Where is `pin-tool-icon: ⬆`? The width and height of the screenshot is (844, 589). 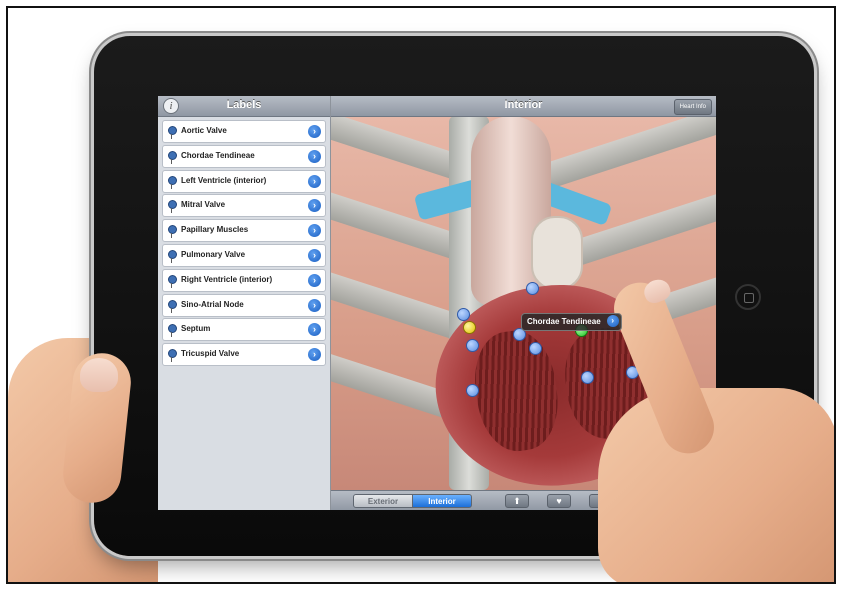 pin-tool-icon: ⬆ is located at coordinates (517, 501).